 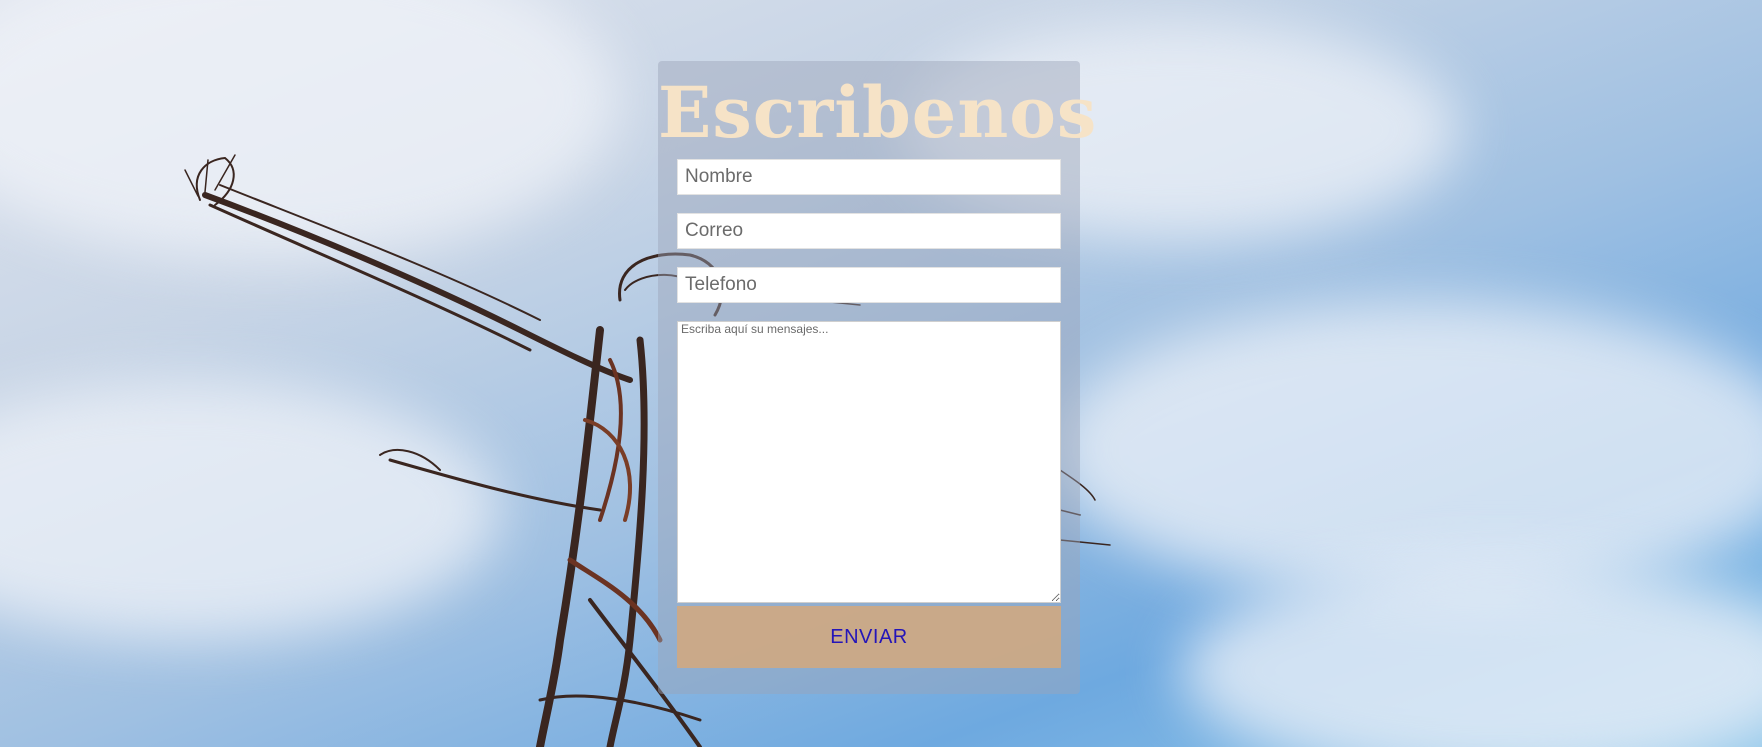 What do you see at coordinates (869, 177) in the screenshot?
I see `name-input` at bounding box center [869, 177].